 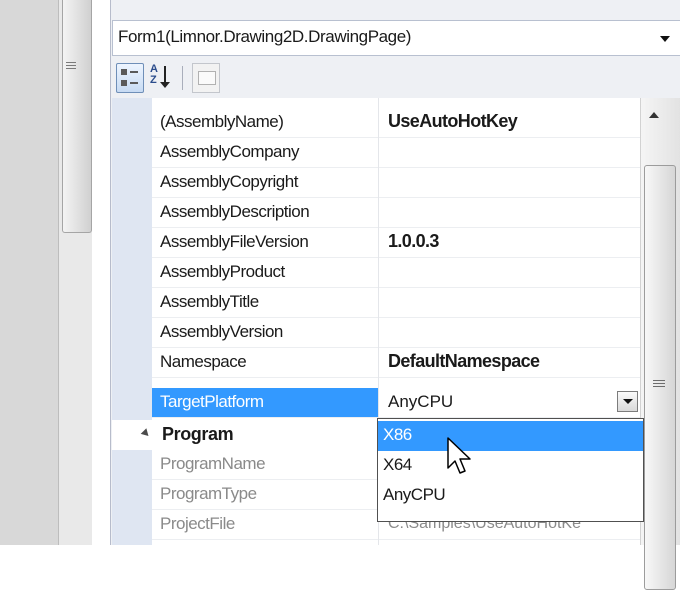 What do you see at coordinates (229, 181) in the screenshot?
I see `property-name: AssemblyCopyright` at bounding box center [229, 181].